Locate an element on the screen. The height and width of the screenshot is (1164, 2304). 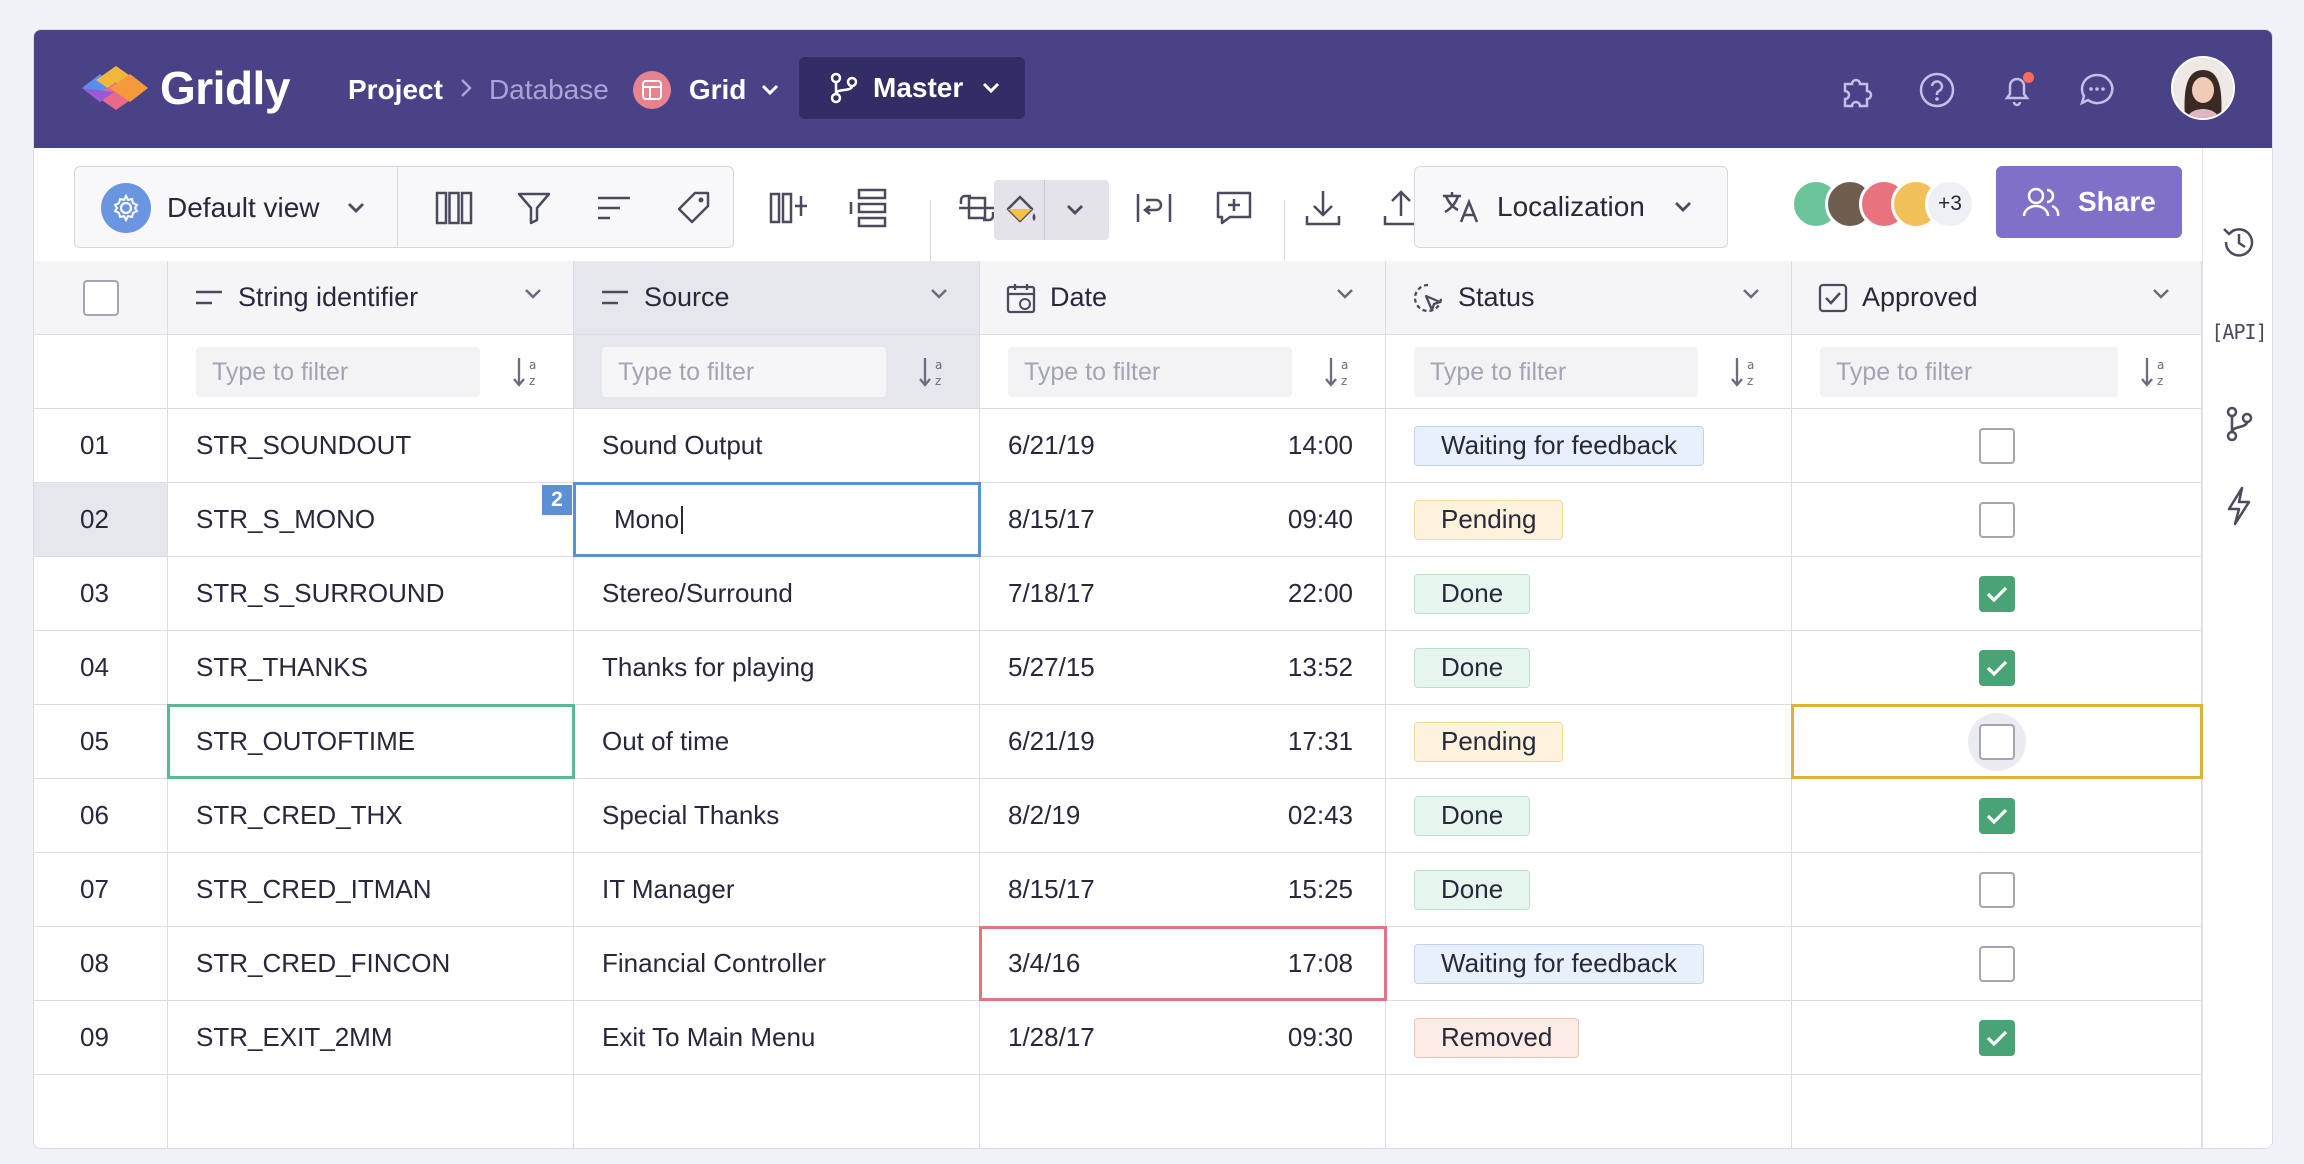
row-number: 02 is located at coordinates (101, 520).